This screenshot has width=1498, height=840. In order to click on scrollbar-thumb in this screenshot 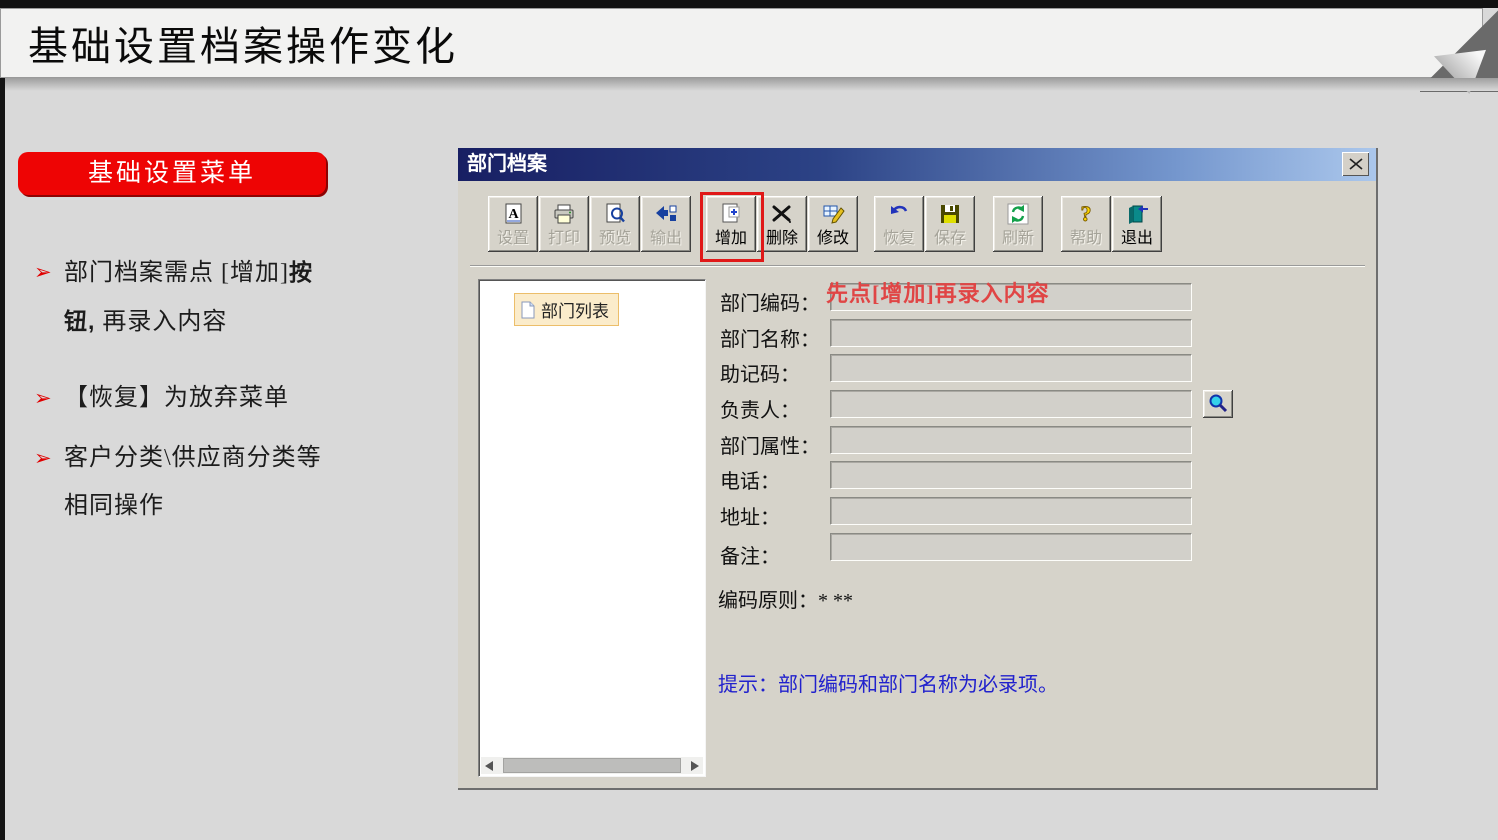, I will do `click(592, 765)`.